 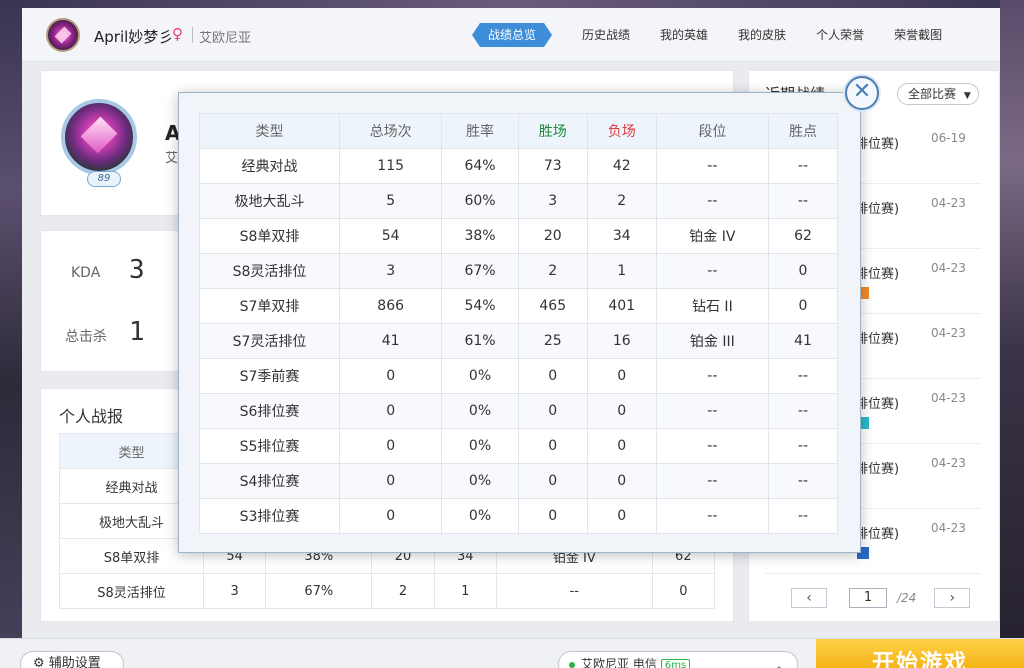 What do you see at coordinates (840, 35) in the screenshot?
I see `tab-honors: 个人荣誉` at bounding box center [840, 35].